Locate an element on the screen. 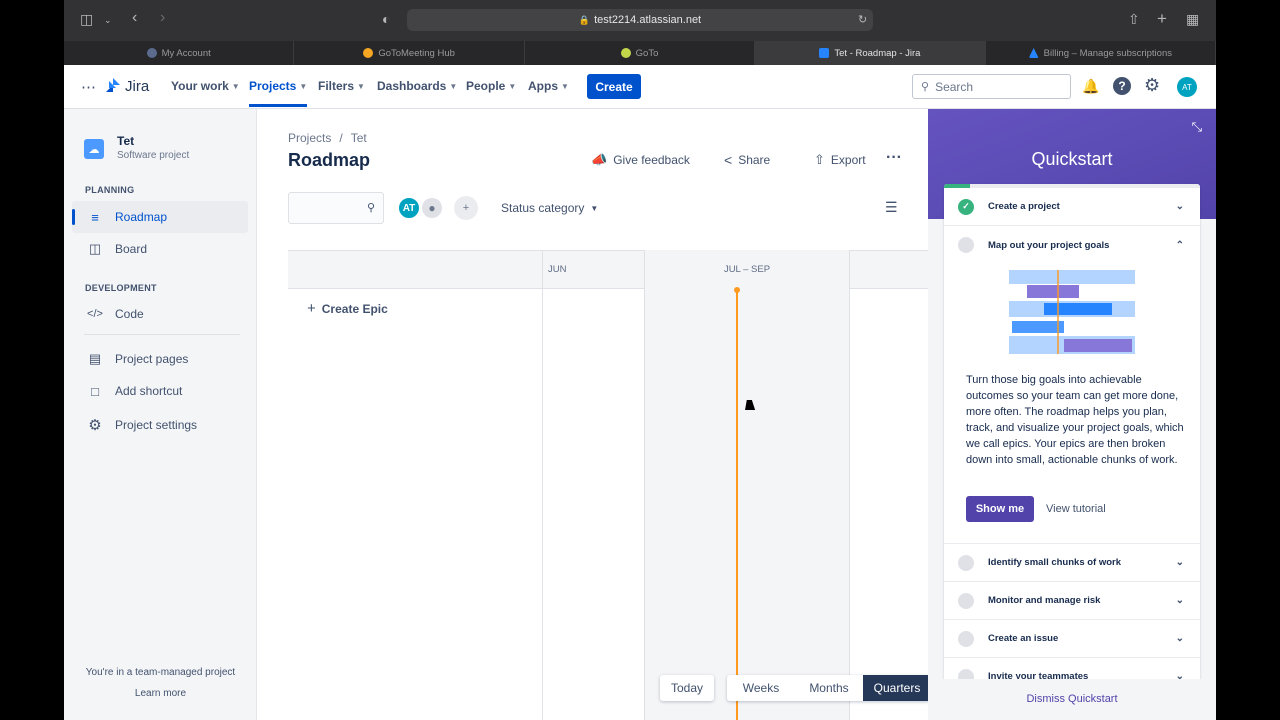 Image resolution: width=1280 pixels, height=720 pixels. sidebar-item-roadmap: ≡ Roadmap is located at coordinates (160, 217).